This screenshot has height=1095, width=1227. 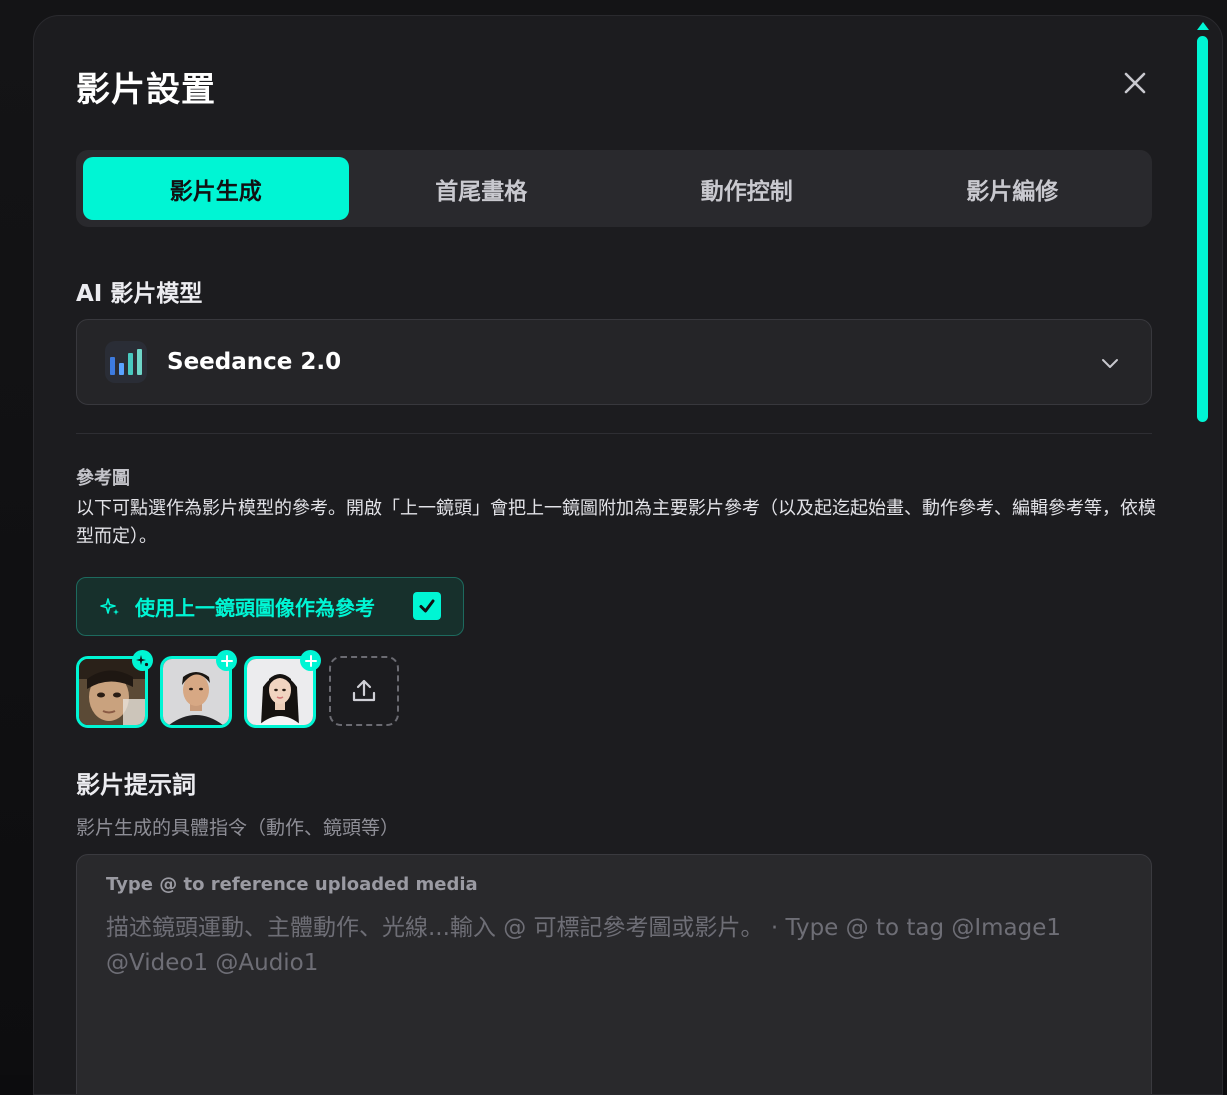 I want to click on scrollbar-thumb, so click(x=1202, y=229).